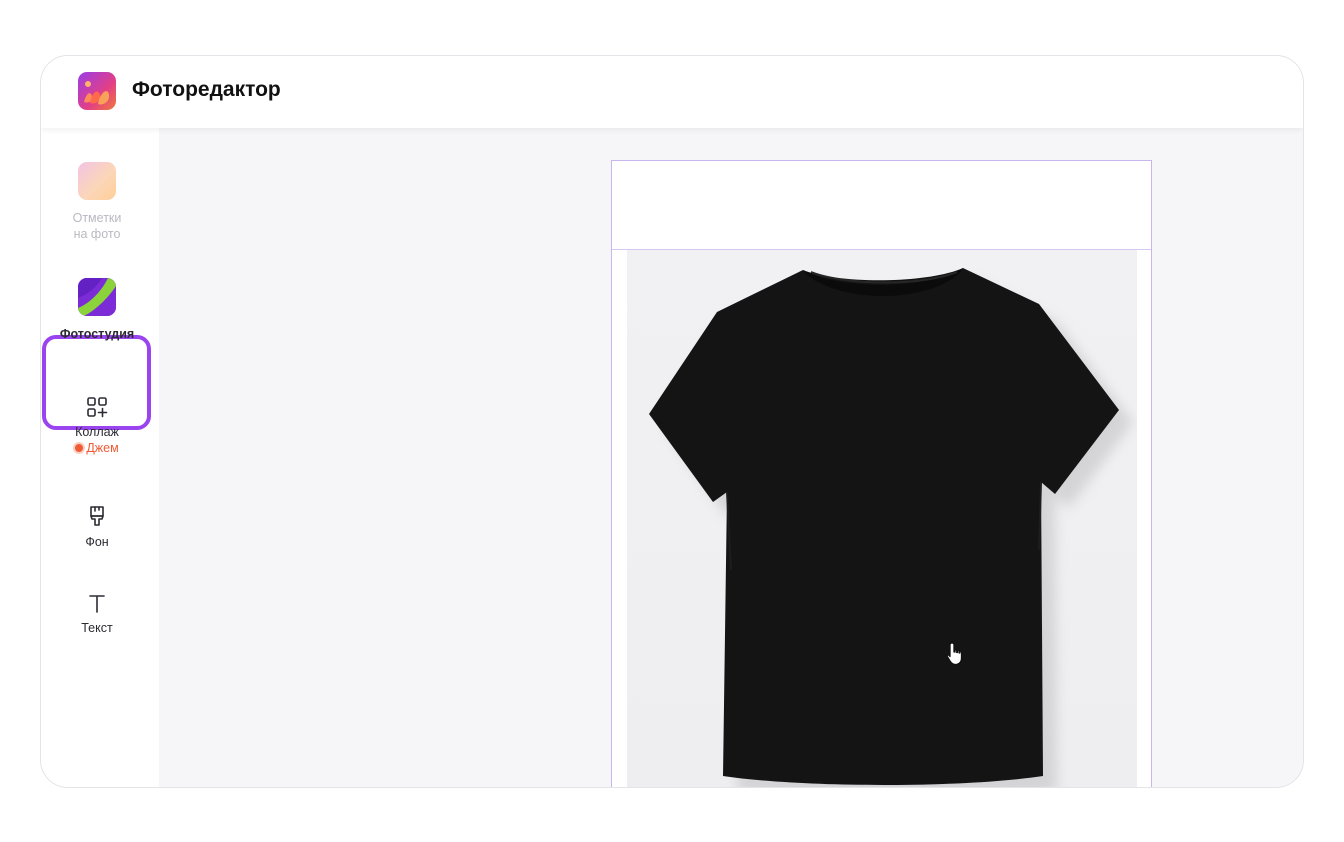 Image resolution: width=1344 pixels, height=842 pixels. What do you see at coordinates (97, 516) in the screenshot?
I see `brush-icon` at bounding box center [97, 516].